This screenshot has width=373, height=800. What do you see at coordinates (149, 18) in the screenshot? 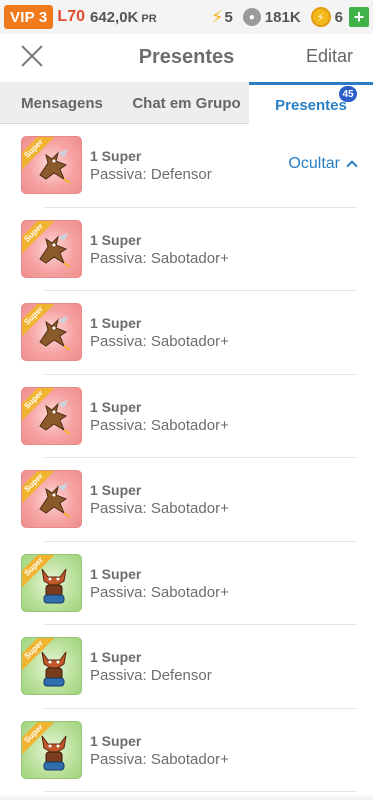
I see `power-rating-unit: PR` at bounding box center [149, 18].